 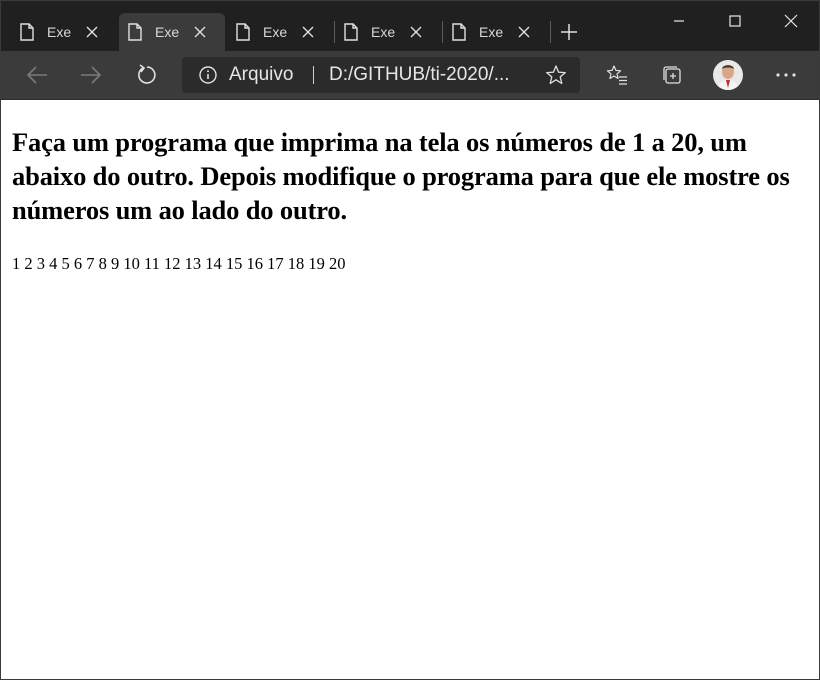 I want to click on back-button, so click(x=37, y=75).